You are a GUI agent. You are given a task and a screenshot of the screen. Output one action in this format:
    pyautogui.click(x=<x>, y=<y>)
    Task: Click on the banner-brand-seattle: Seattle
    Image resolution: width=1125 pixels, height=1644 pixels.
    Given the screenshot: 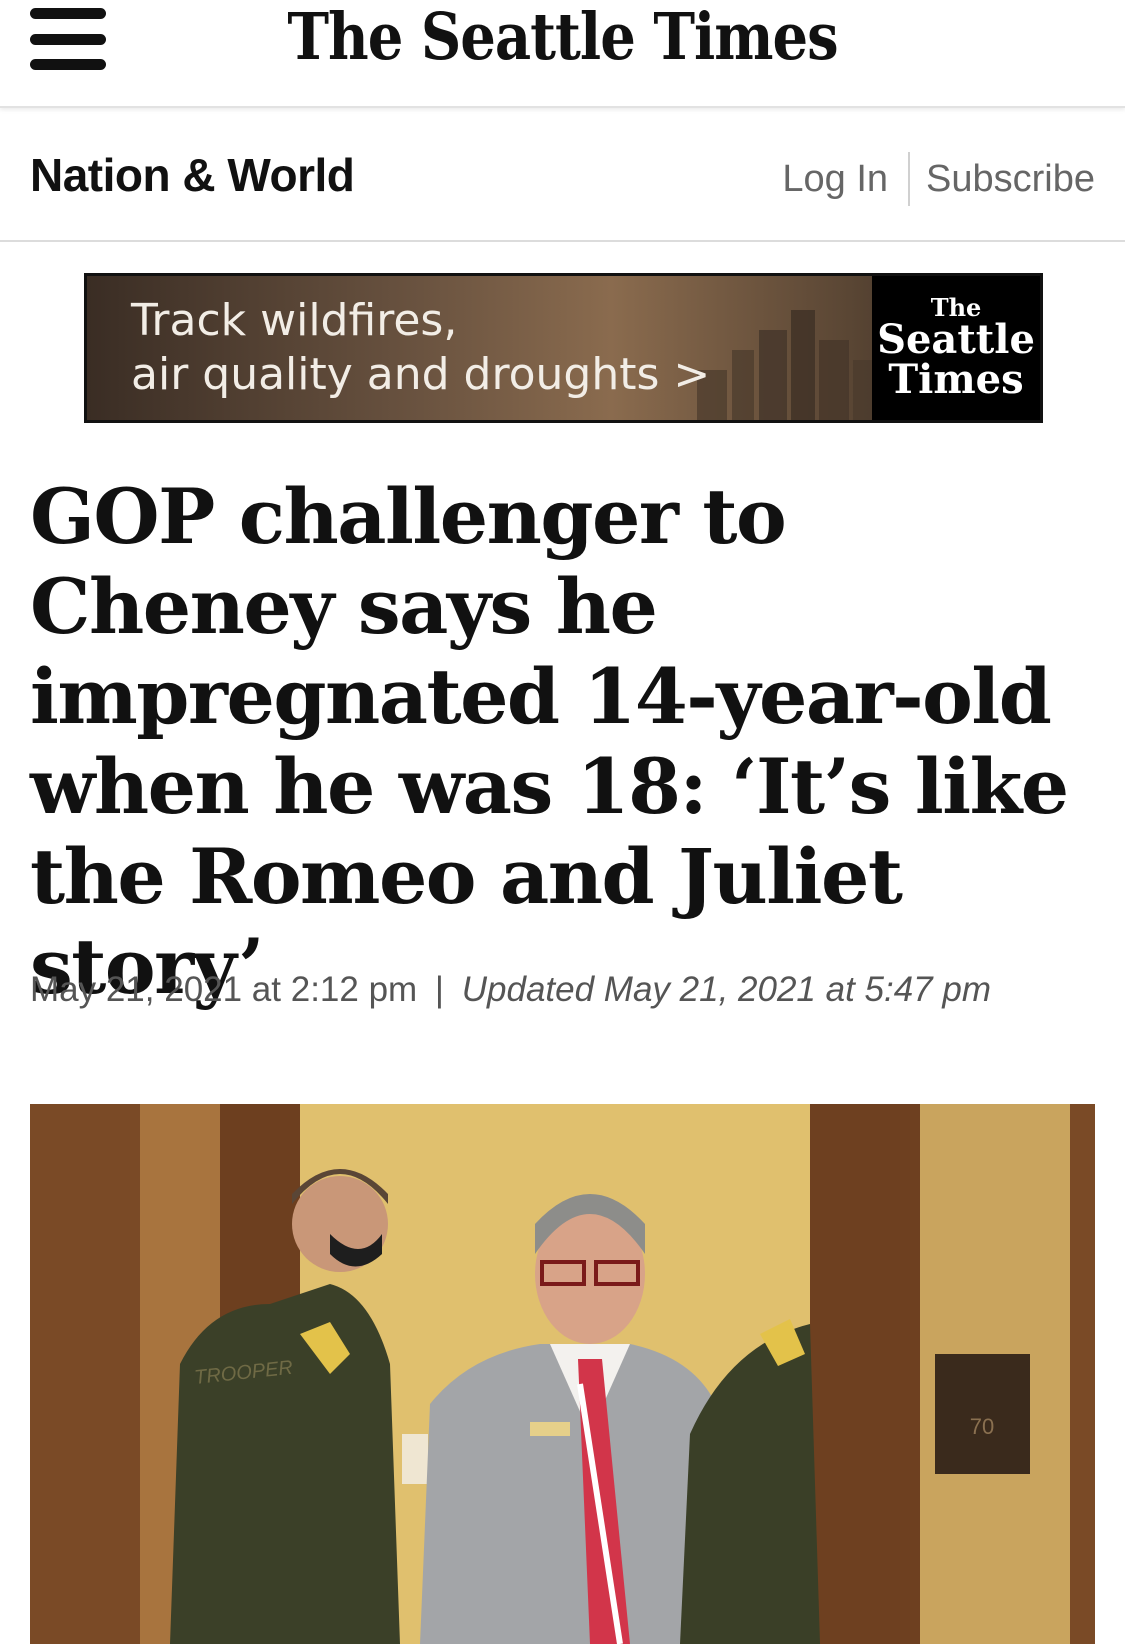 What is the action you would take?
    pyautogui.click(x=956, y=339)
    